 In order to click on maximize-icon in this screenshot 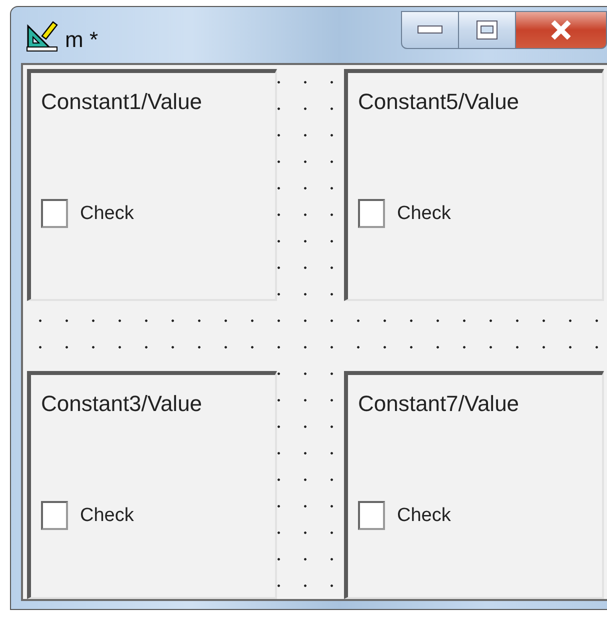, I will do `click(487, 30)`.